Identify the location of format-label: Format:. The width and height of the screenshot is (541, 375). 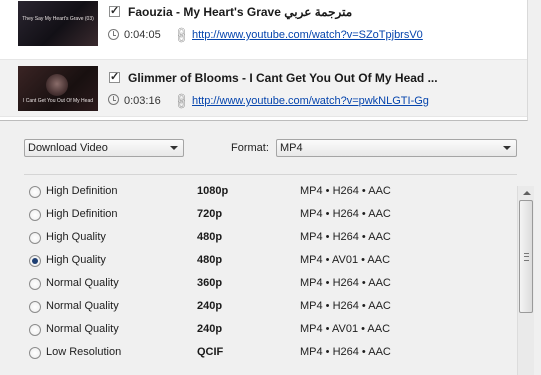
(250, 148).